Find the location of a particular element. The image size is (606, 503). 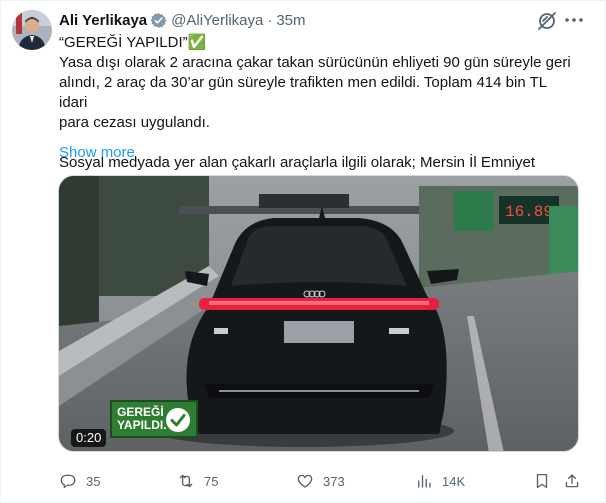

post-line is located at coordinates (319, 143).